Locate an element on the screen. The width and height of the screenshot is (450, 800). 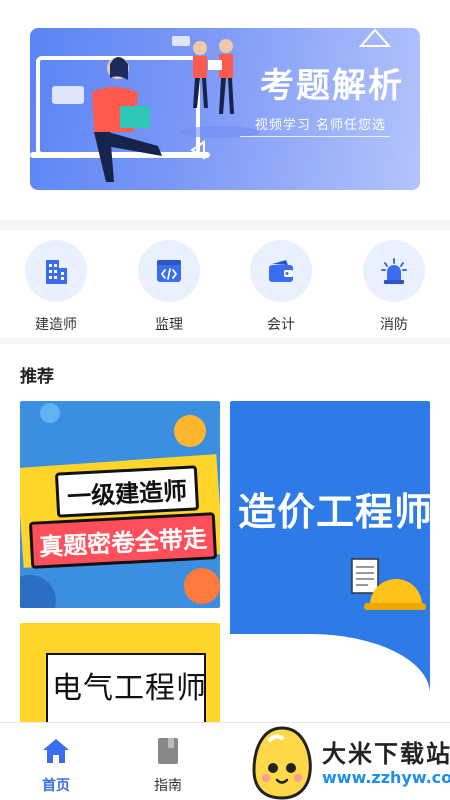
building-icon is located at coordinates (56, 272).